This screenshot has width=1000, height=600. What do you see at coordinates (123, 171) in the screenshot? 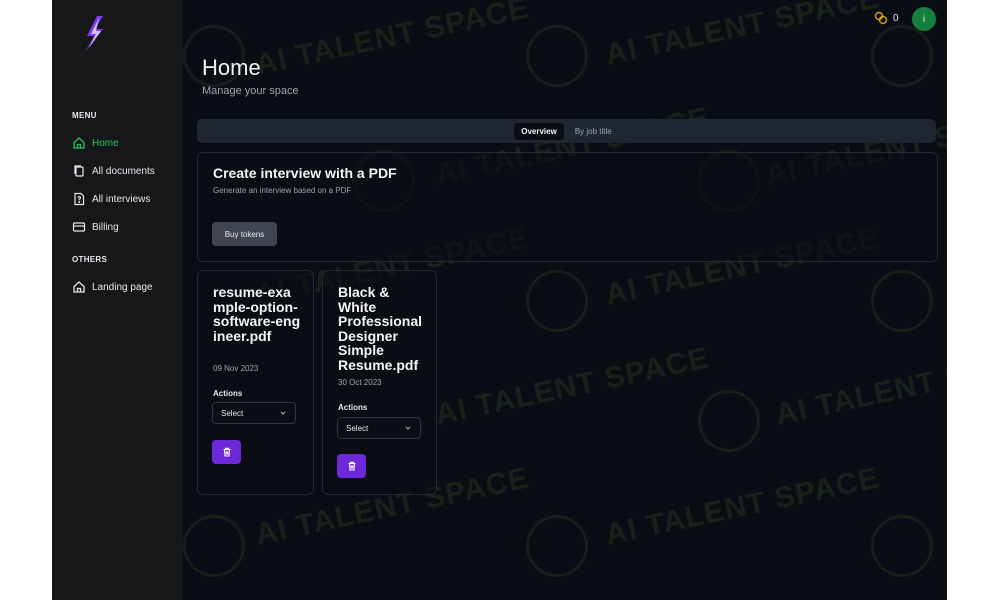
I see `sidebar-item-label: All documents` at bounding box center [123, 171].